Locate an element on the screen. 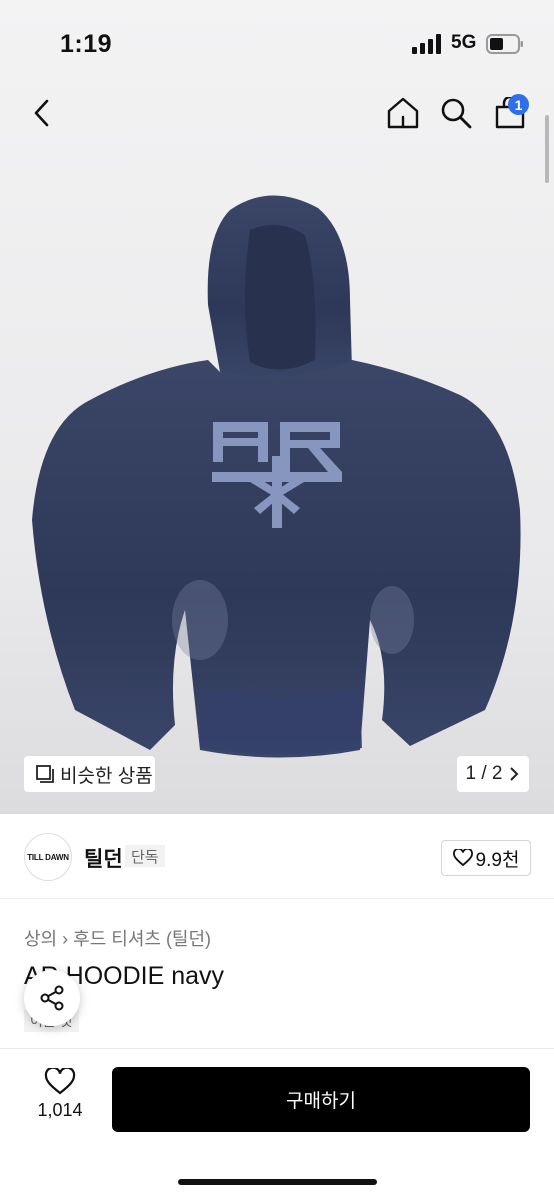 The width and height of the screenshot is (554, 1201). back-button is located at coordinates (42, 113).